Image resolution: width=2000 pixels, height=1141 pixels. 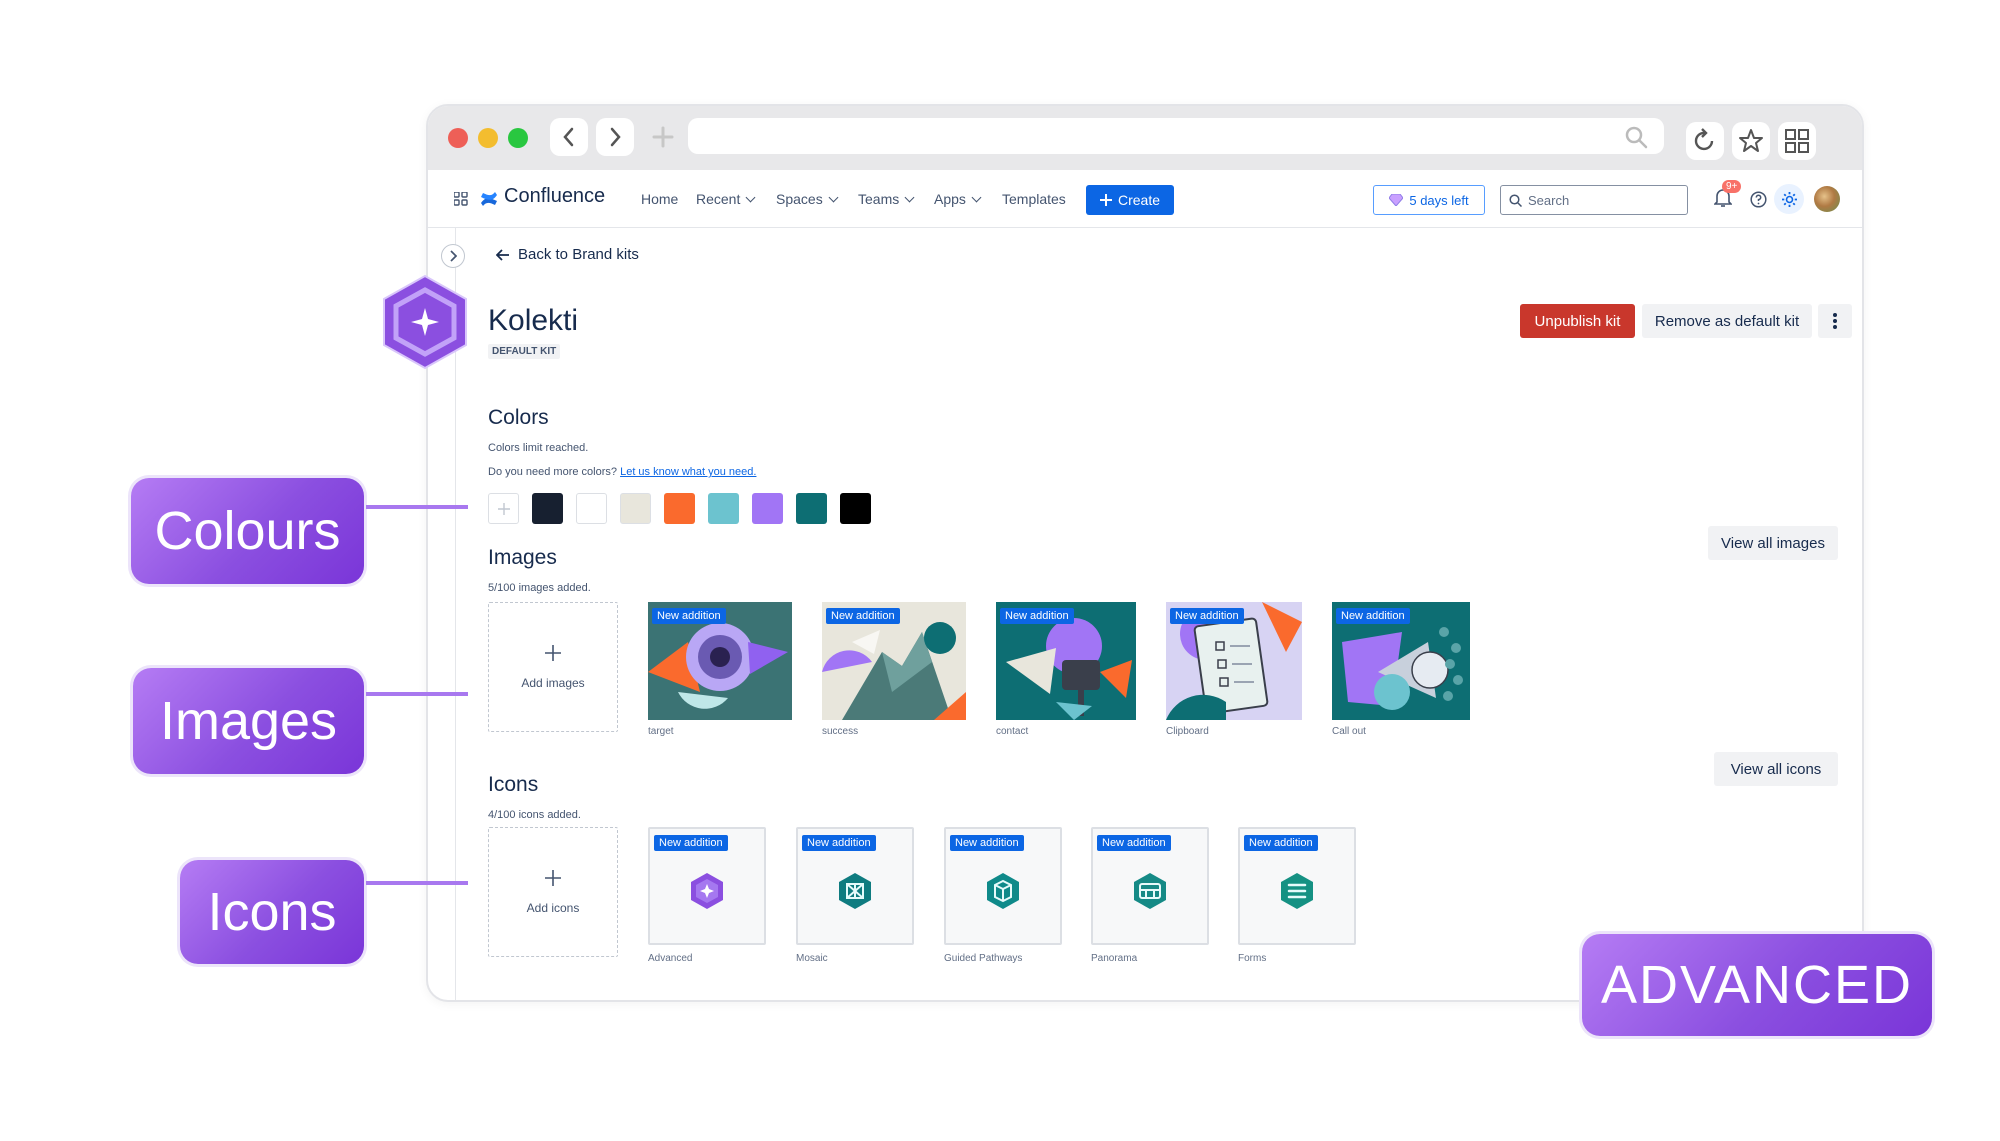 I want to click on app-switcher-icon, so click(x=461, y=199).